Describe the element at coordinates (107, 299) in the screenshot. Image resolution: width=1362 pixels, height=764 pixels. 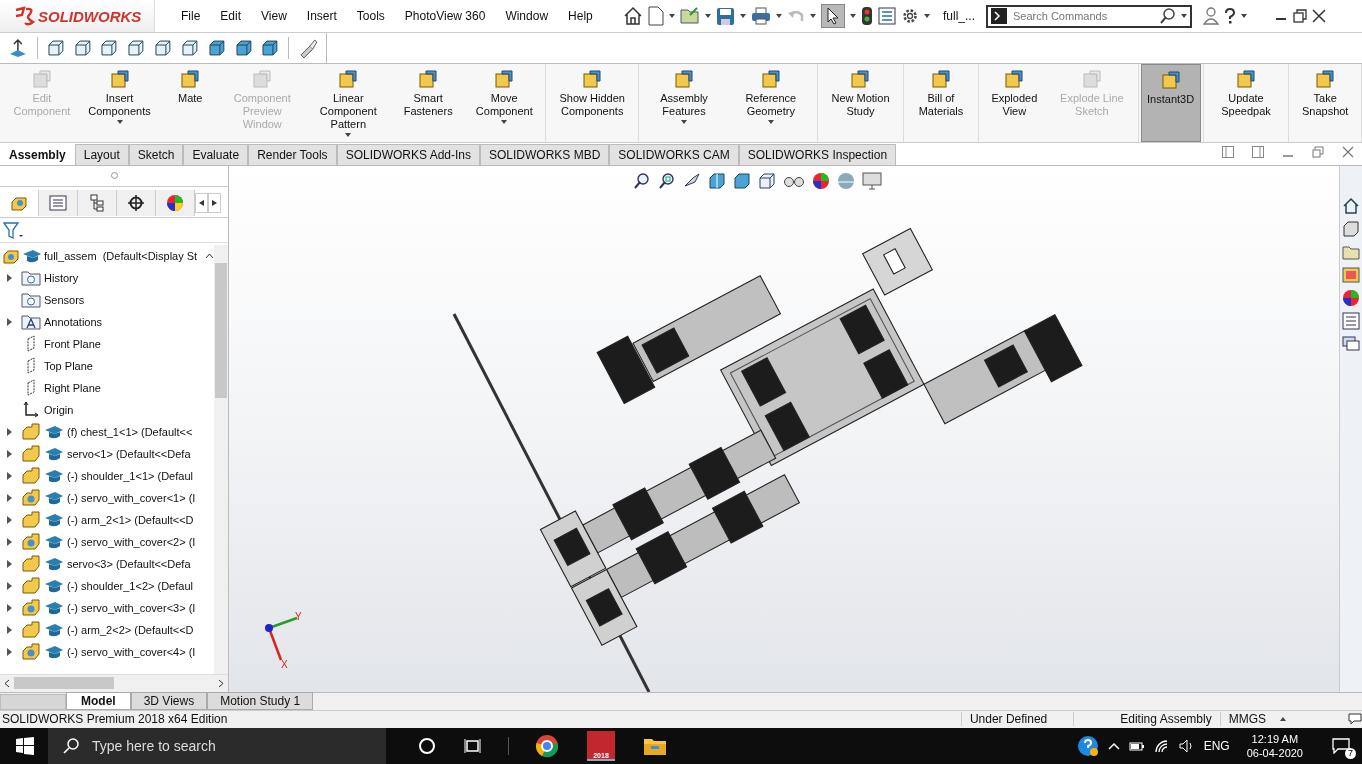
I see `tree-row: Sensors` at that location.